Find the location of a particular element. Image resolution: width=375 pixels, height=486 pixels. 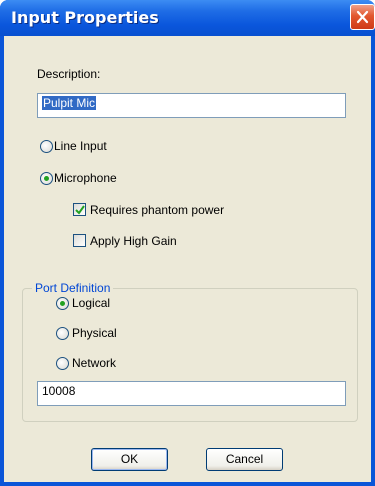

phantom-power-label: Requires phantom power is located at coordinates (157, 210).